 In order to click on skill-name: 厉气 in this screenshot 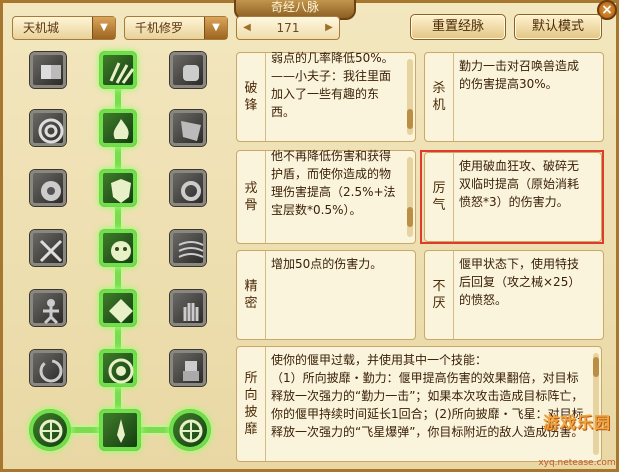, I will do `click(439, 197)`.